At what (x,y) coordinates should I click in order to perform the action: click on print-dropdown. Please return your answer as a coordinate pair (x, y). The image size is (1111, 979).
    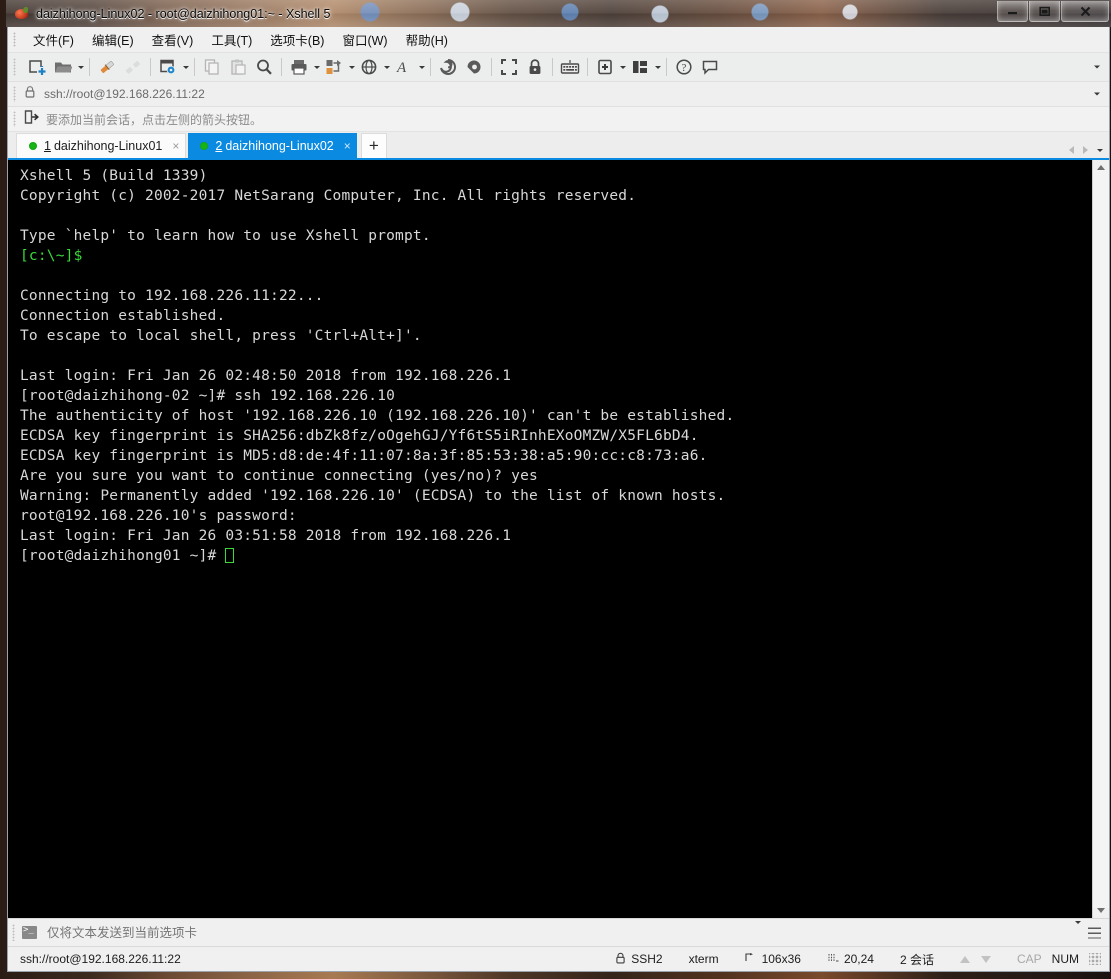
    Looking at the image, I should click on (316, 67).